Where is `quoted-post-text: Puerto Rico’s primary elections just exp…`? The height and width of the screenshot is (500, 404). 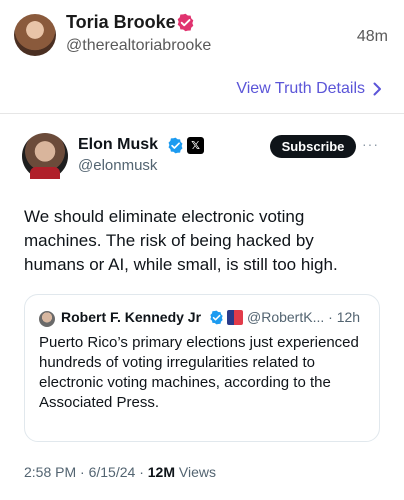
quoted-post-text: Puerto Rico’s primary elections just exp… is located at coordinates (199, 372).